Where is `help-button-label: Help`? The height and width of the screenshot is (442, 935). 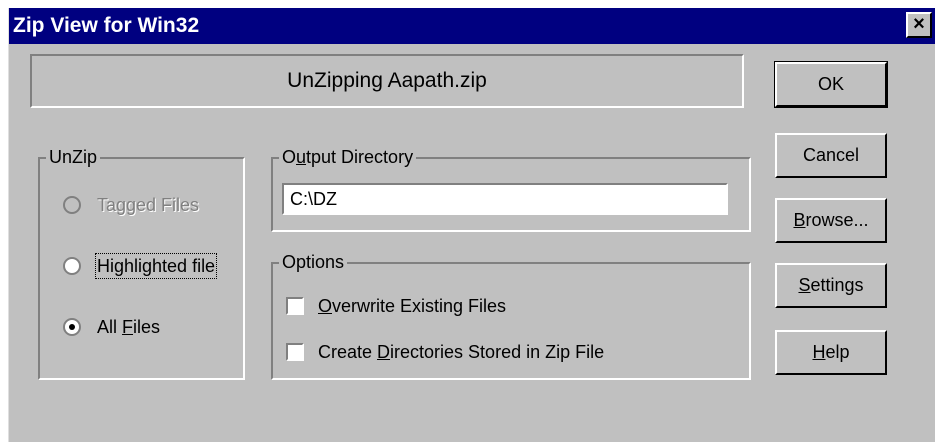
help-button-label: Help is located at coordinates (831, 352).